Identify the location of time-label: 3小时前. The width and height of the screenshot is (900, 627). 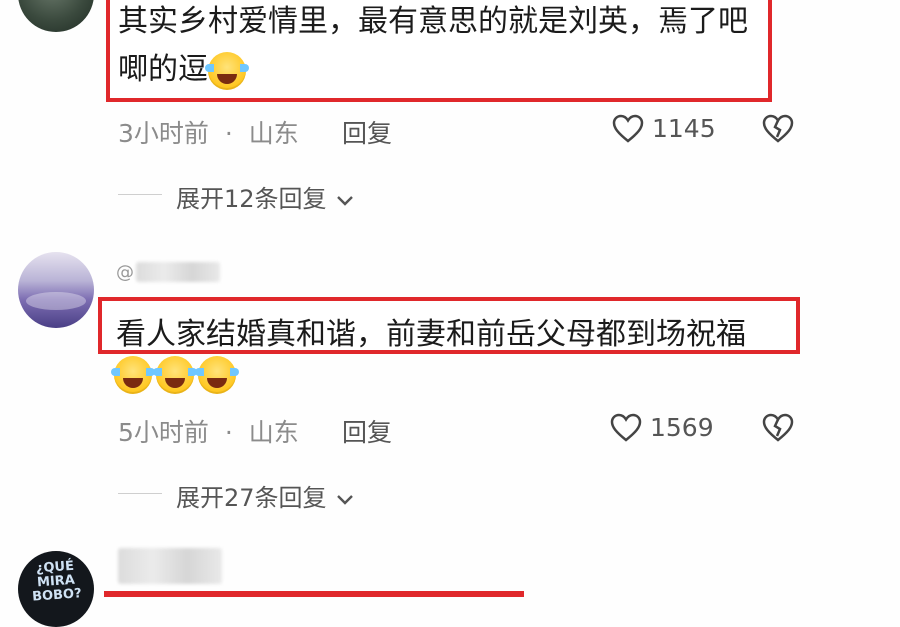
(163, 133).